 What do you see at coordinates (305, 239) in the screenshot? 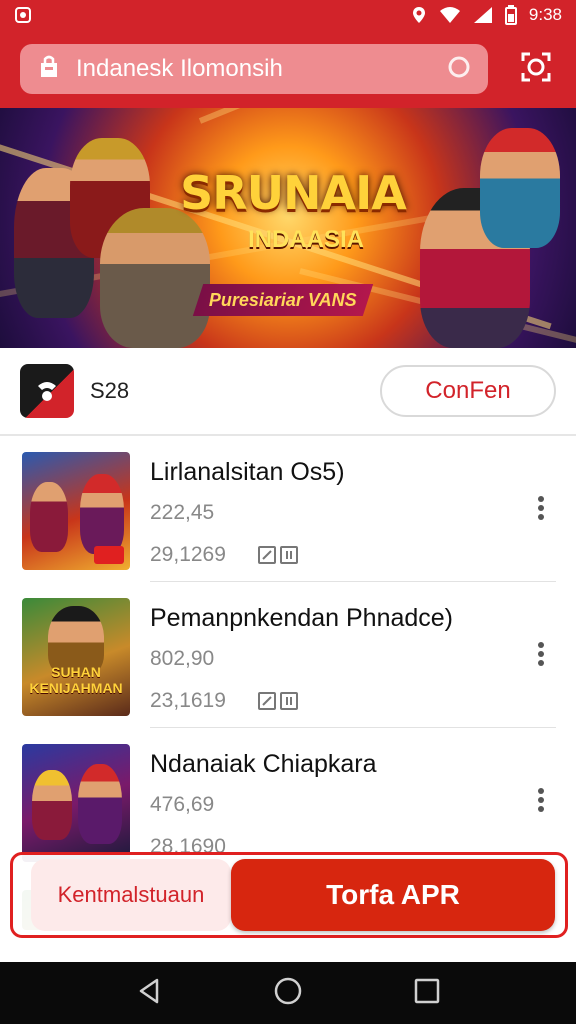
I see `banner-subtitle: INDAASIA` at bounding box center [305, 239].